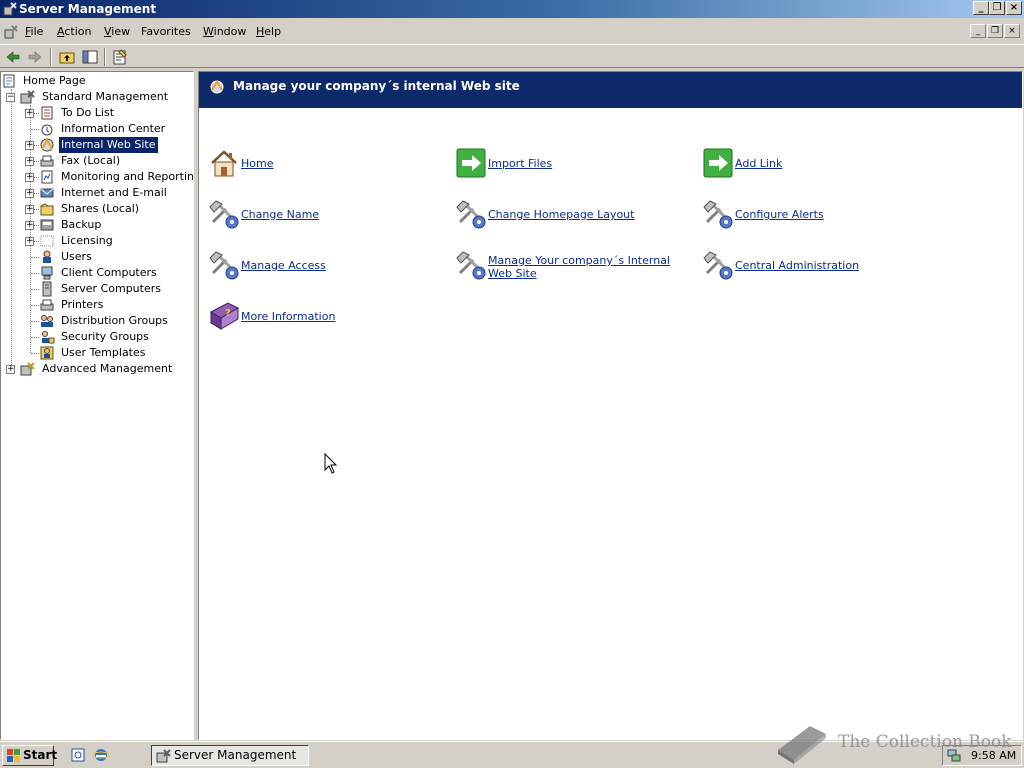 This screenshot has height=768, width=1024. What do you see at coordinates (268, 31) in the screenshot?
I see `menu-help: Help` at bounding box center [268, 31].